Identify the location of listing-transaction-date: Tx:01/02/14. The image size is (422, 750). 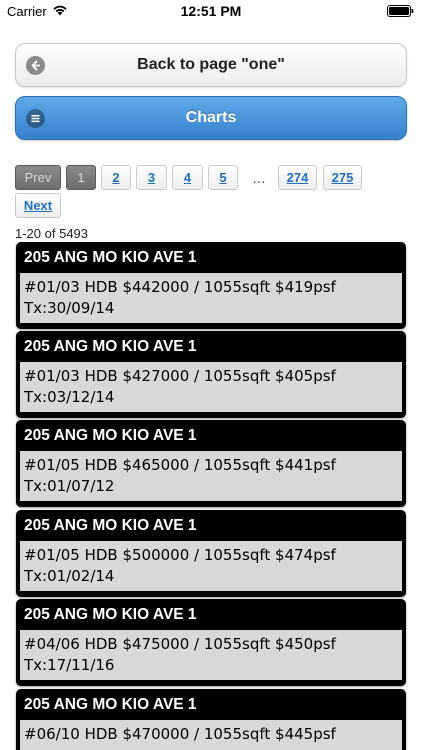
(69, 576).